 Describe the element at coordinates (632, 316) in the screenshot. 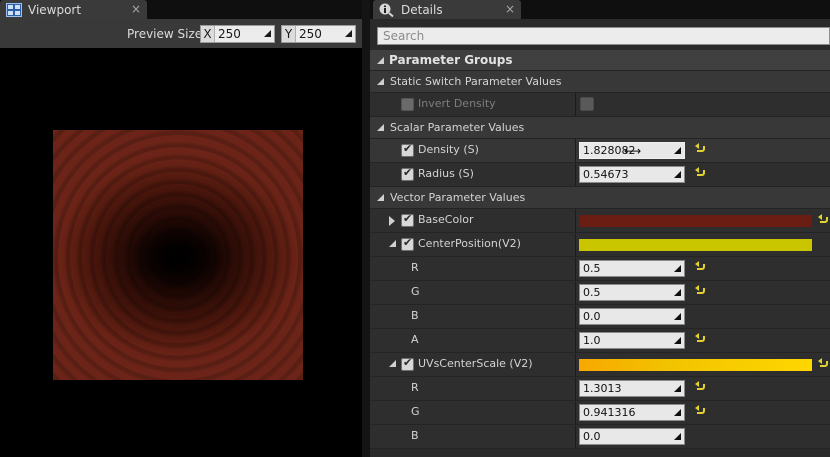

I see `cp-b-input: 0.0` at that location.